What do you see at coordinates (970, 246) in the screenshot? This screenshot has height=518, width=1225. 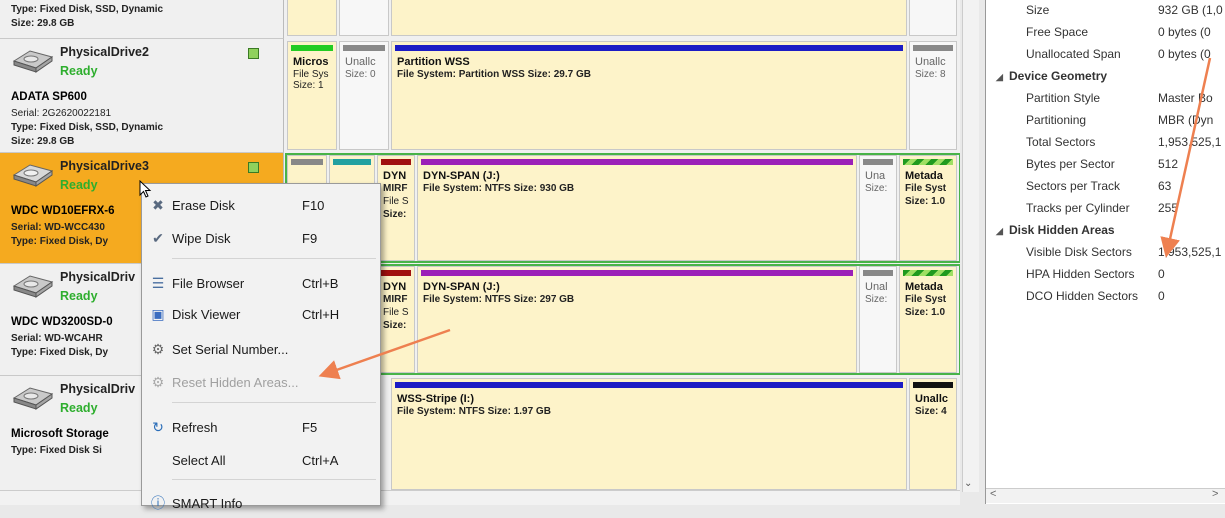 I see `disk-list-scrollbar` at bounding box center [970, 246].